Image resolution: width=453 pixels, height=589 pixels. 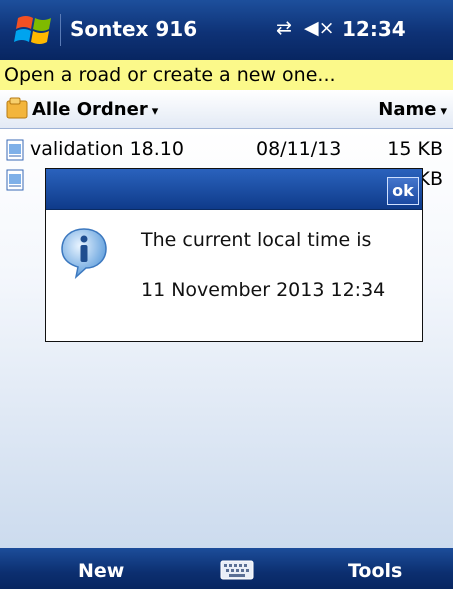 What do you see at coordinates (226, 150) in the screenshot?
I see `list-item: validation 18.10 08/11/13 15 KB` at bounding box center [226, 150].